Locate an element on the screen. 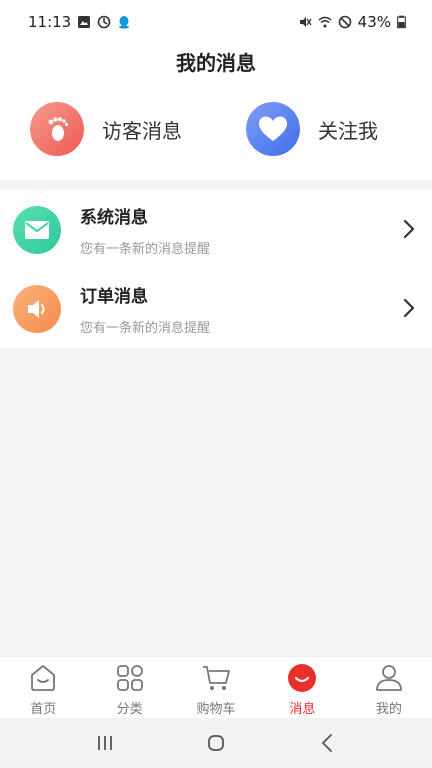 Image resolution: width=432 pixels, height=768 pixels. dnd-icon is located at coordinates (344, 22).